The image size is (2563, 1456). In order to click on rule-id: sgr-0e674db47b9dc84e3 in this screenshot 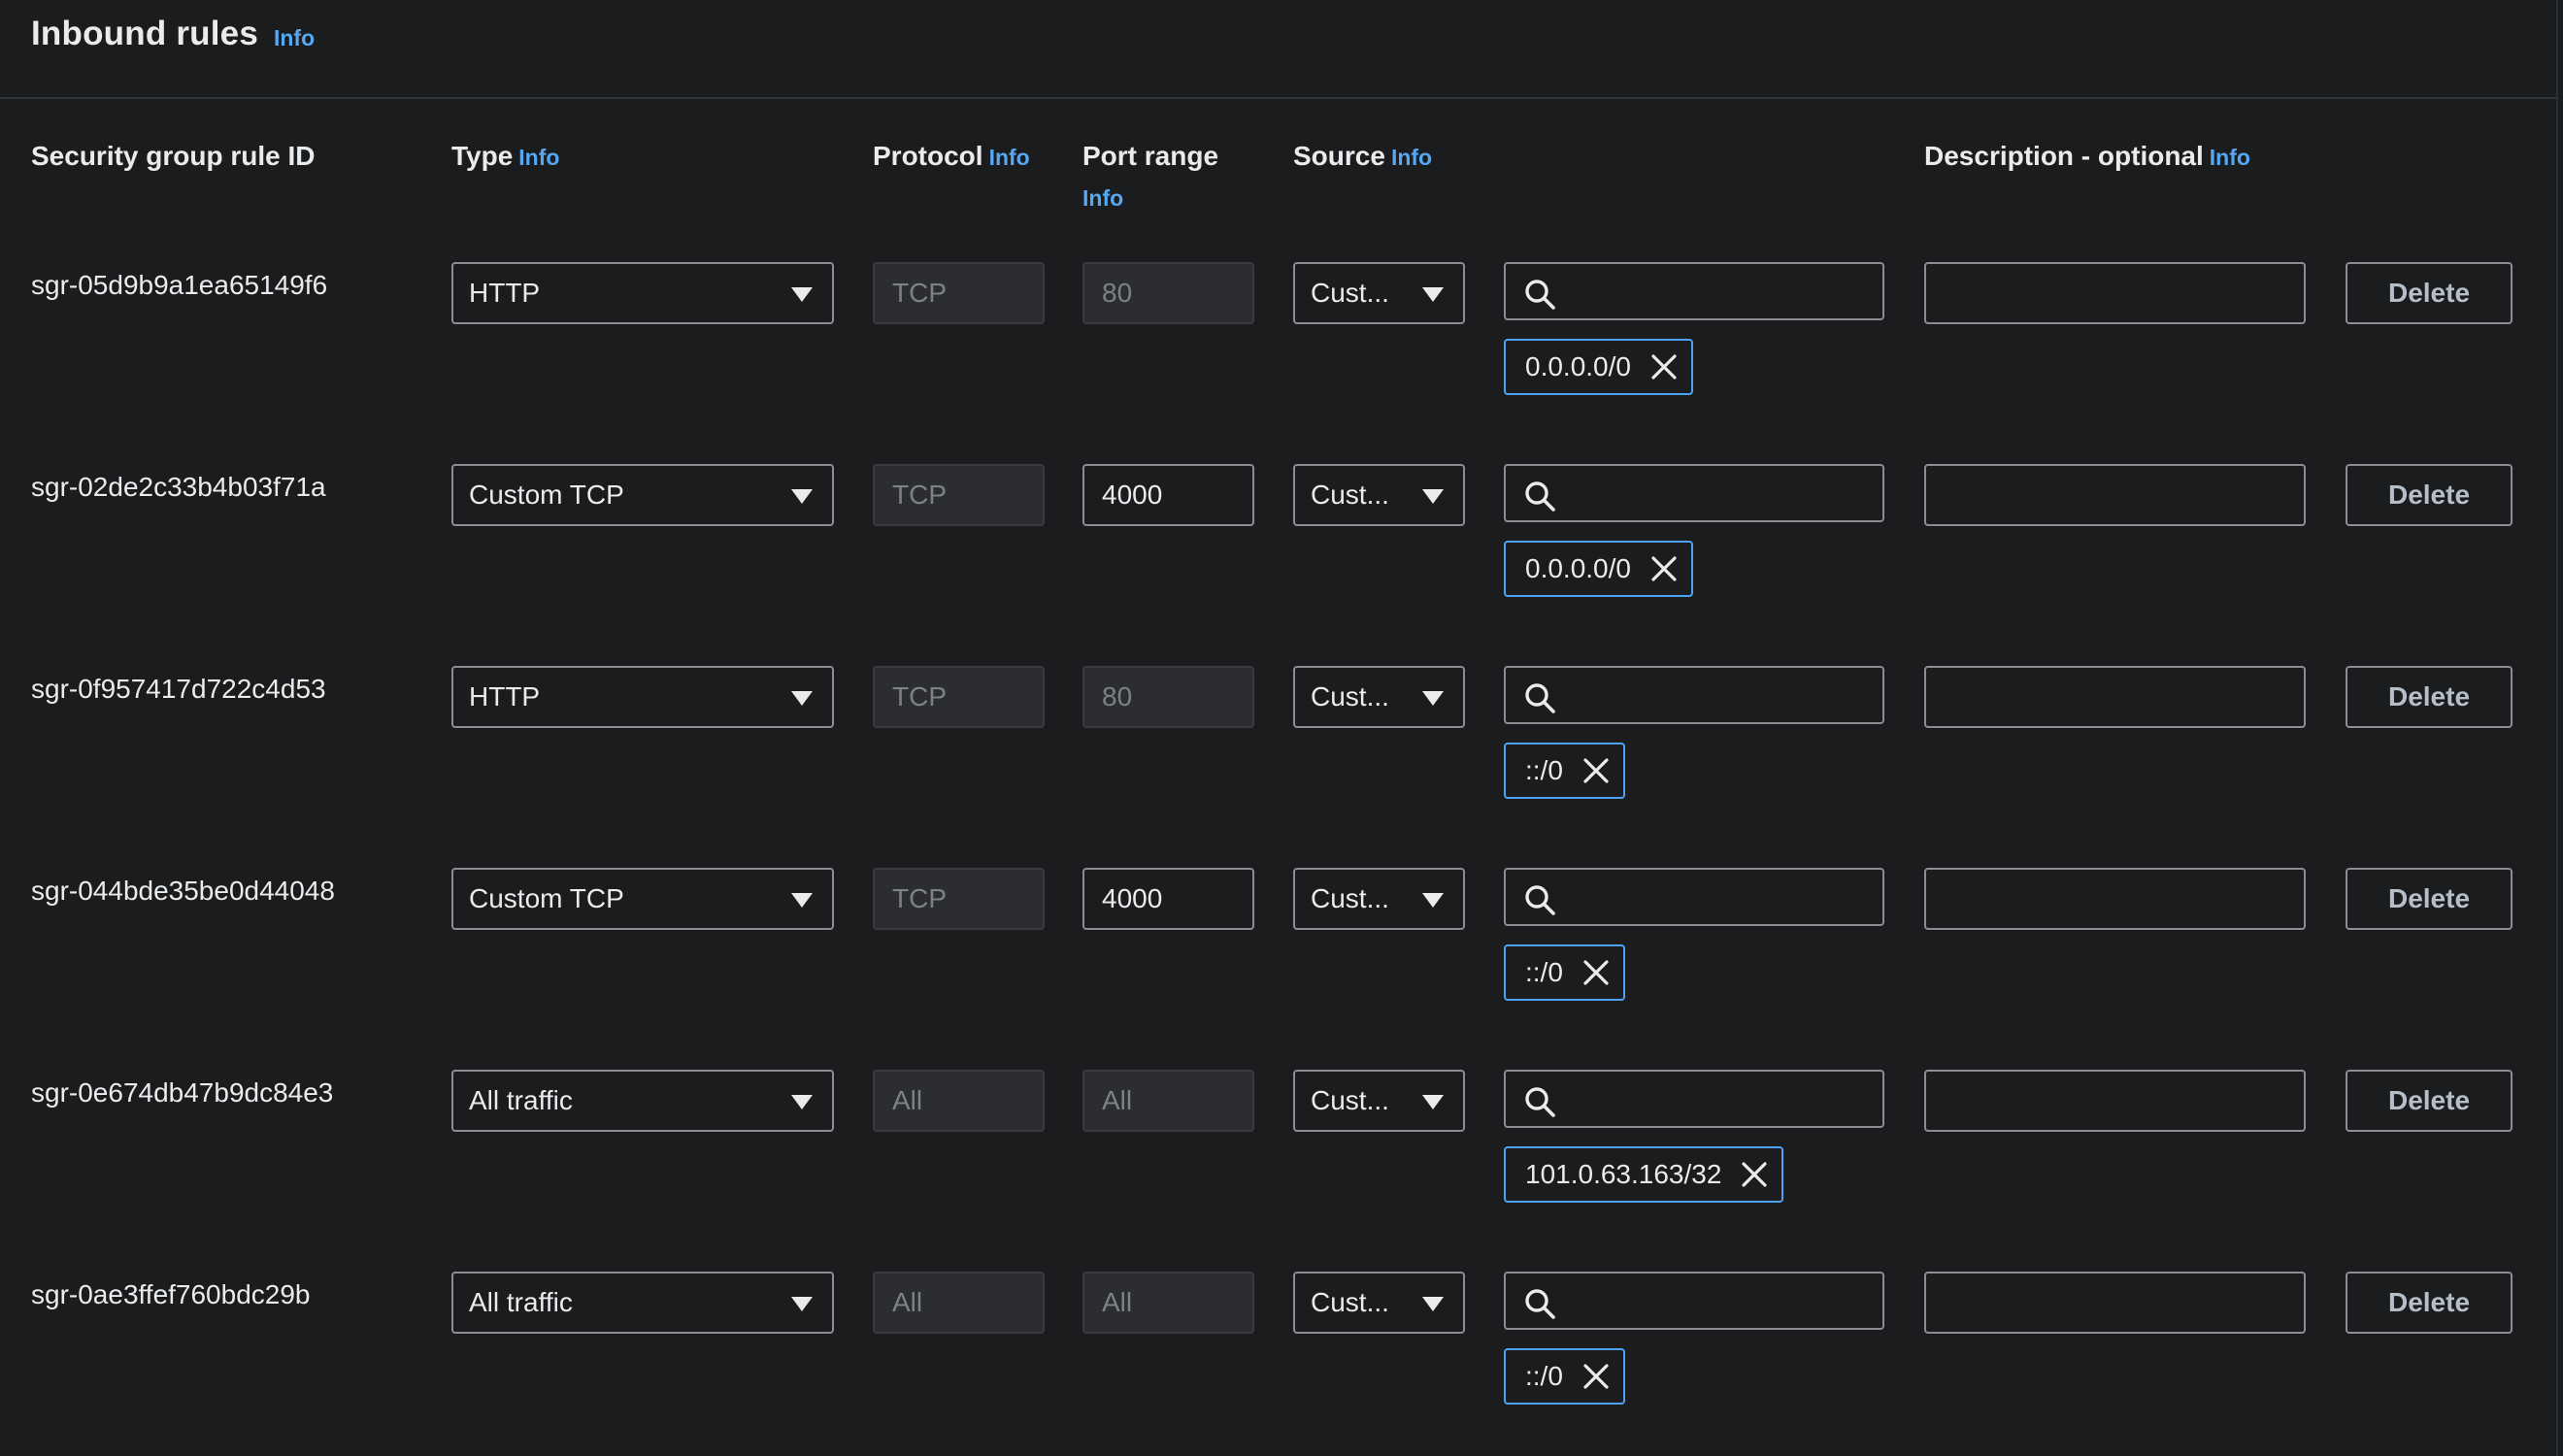, I will do `click(182, 1092)`.